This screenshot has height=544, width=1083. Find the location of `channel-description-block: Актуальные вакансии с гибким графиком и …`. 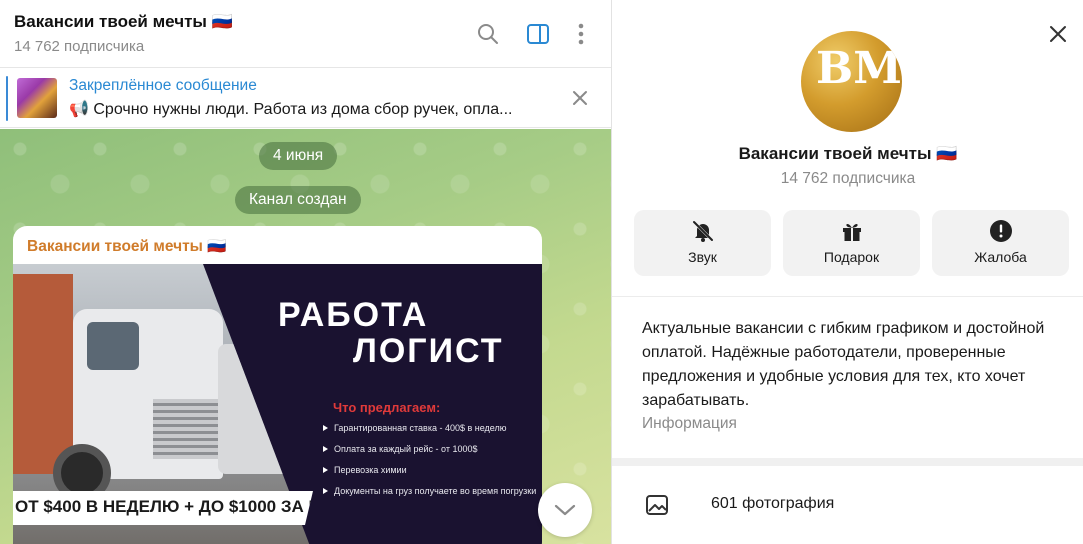

channel-description-block: Актуальные вакансии с гибким графиком и … is located at coordinates (847, 377).